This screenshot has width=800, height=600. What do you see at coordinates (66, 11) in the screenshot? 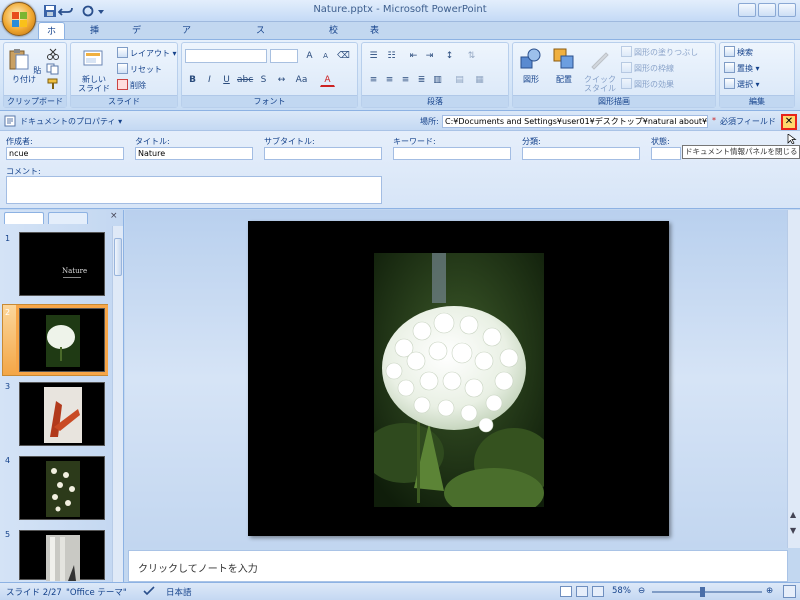
I see `undo-icon` at bounding box center [66, 11].